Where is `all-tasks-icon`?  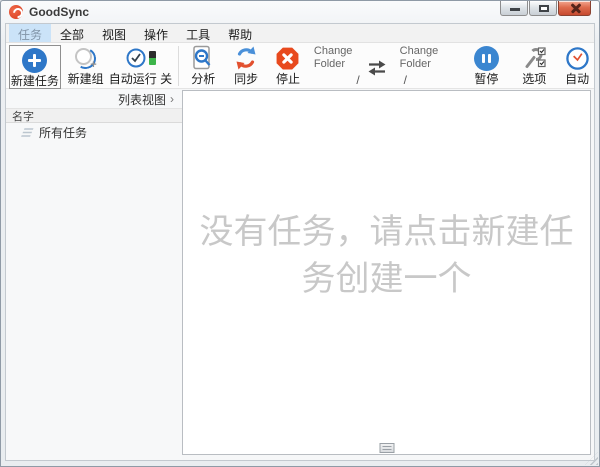
all-tasks-icon is located at coordinates (27, 132).